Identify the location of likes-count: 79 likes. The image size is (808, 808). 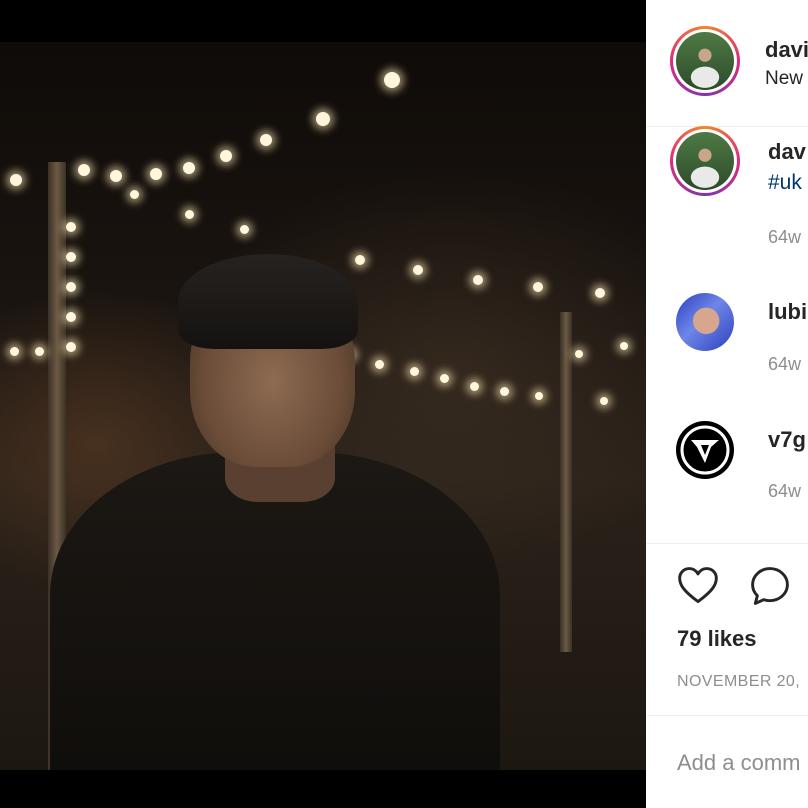
(717, 639).